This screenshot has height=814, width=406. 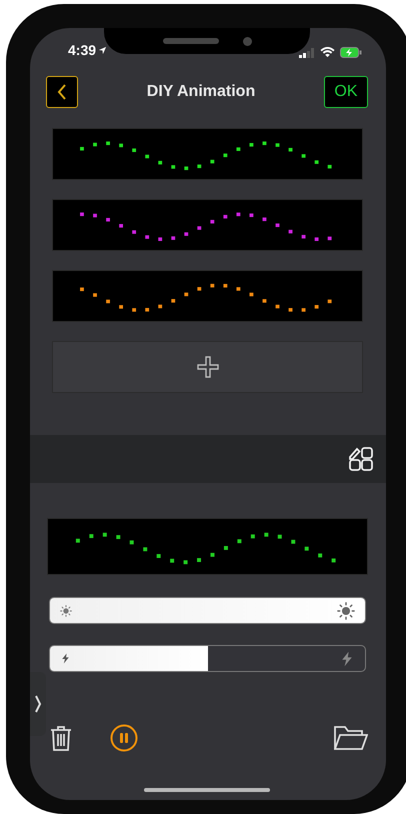 What do you see at coordinates (65, 658) in the screenshot?
I see `lightning-icon` at bounding box center [65, 658].